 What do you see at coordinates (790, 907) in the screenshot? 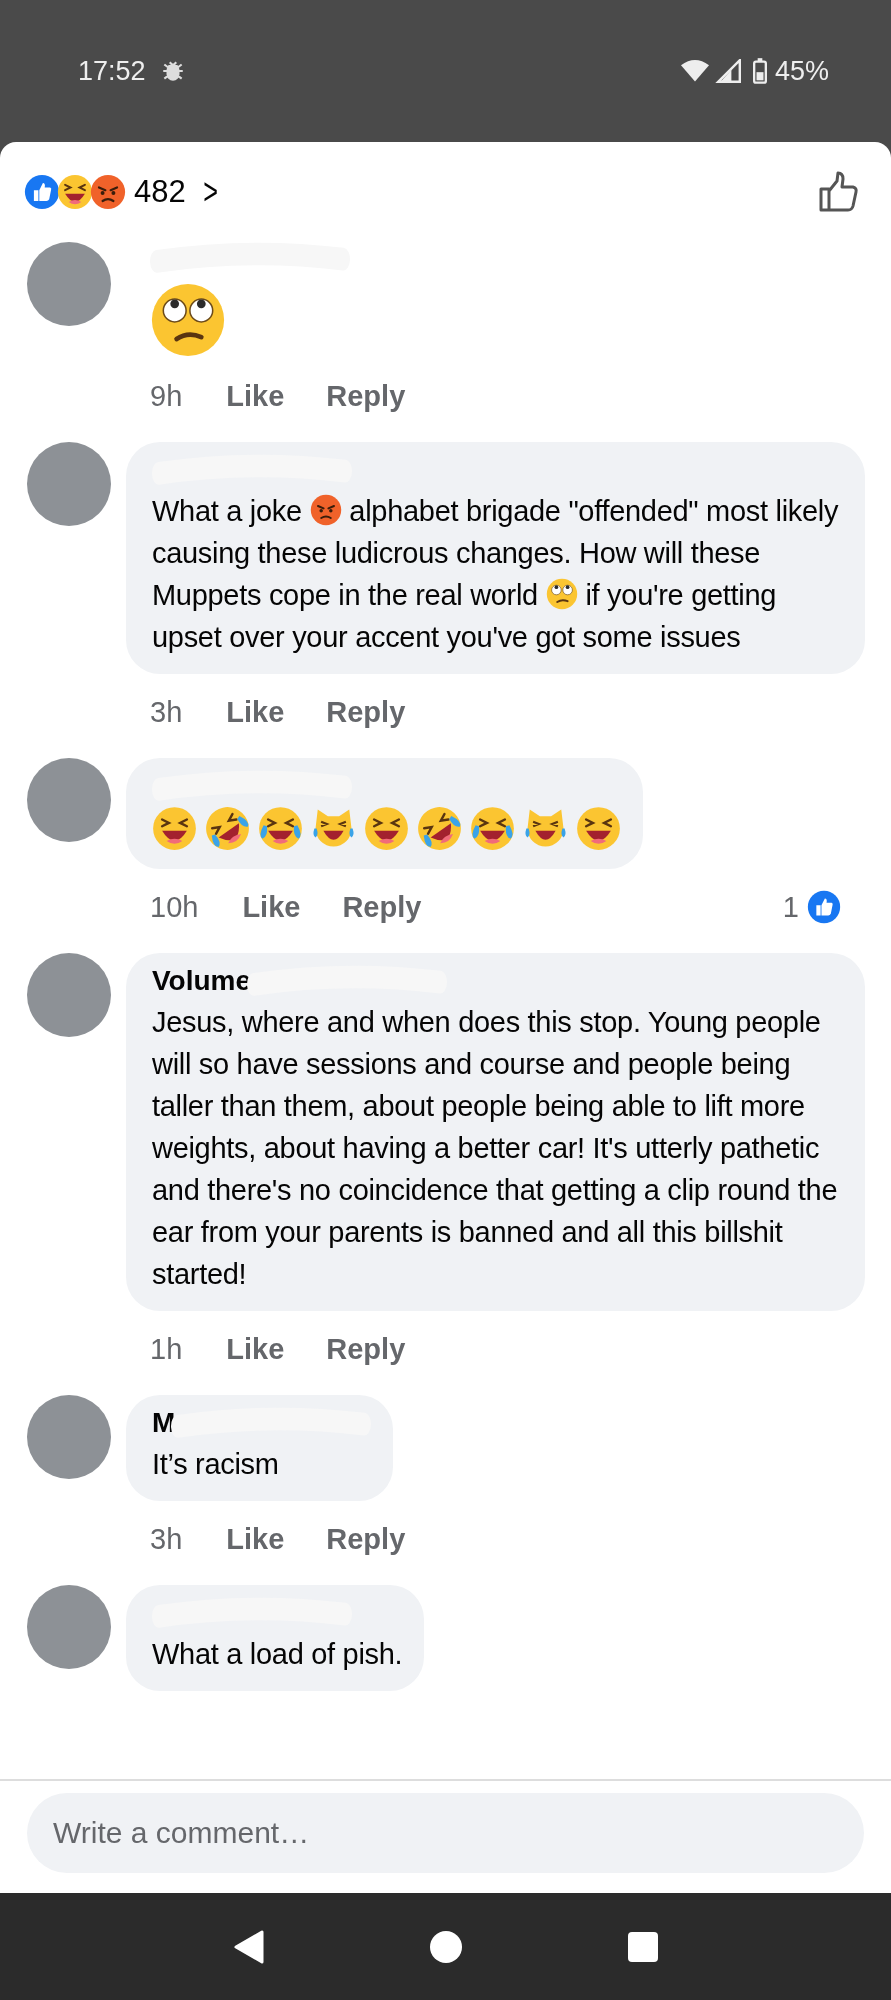
I see `comment-reaction-count: 1` at bounding box center [790, 907].